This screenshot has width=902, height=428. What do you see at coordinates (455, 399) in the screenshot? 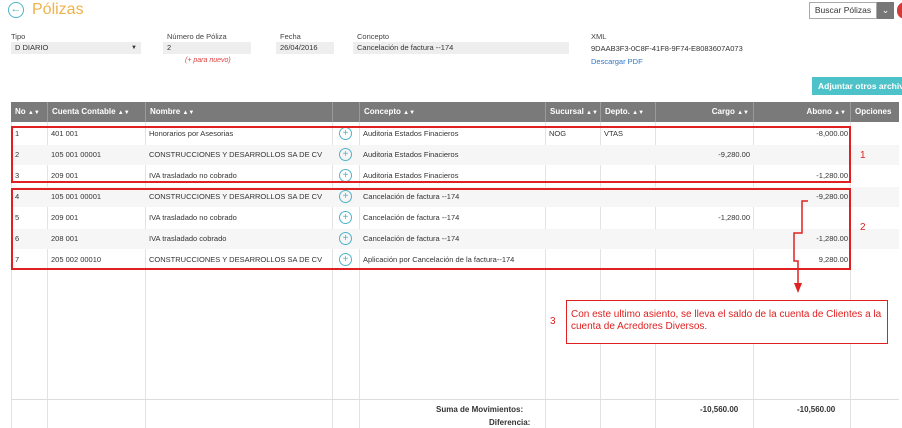
I see `footer-divider` at bounding box center [455, 399].